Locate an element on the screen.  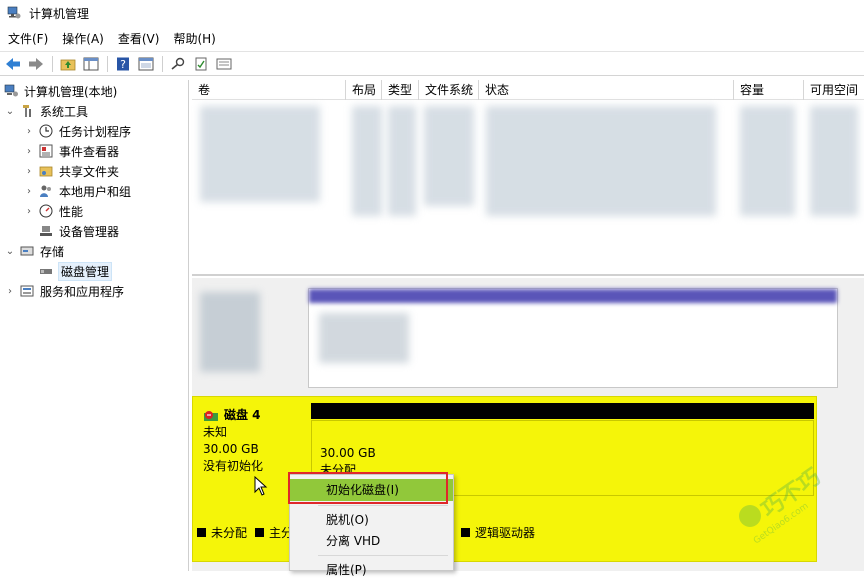
disk-4-label: 磁盘 4 未知 30.00 GB 没有初始化 is located at coordinates (233, 441).